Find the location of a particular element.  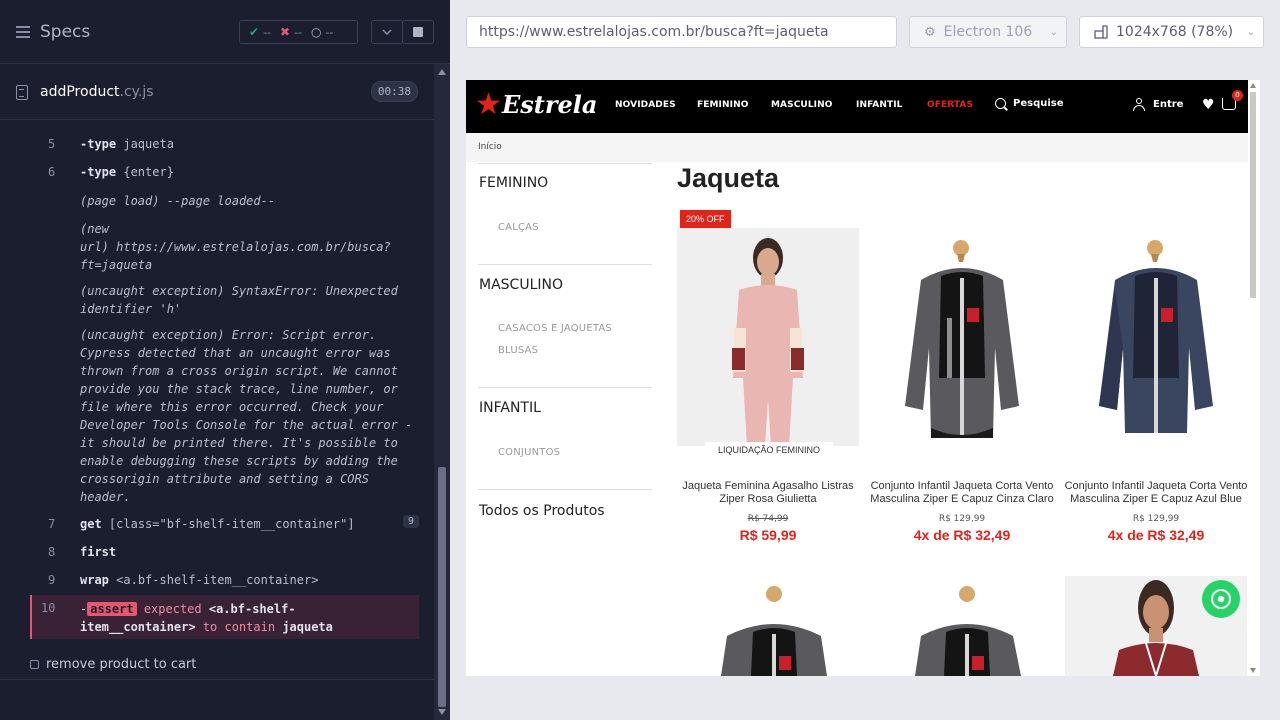

sidebar-all-products: Todos os Produtos is located at coordinates (542, 511).